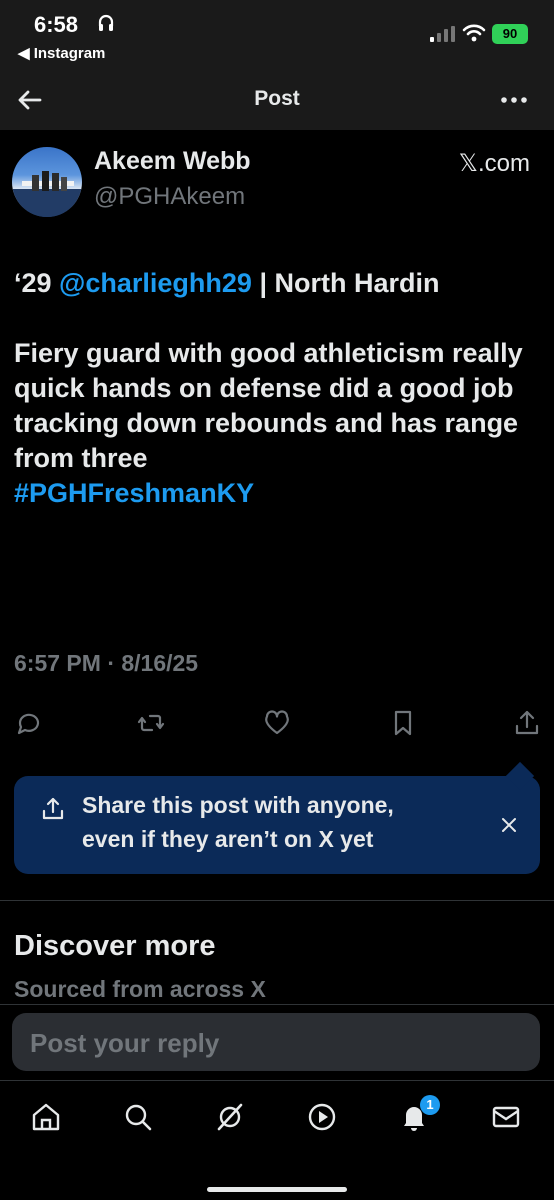 Image resolution: width=554 pixels, height=1200 pixels. What do you see at coordinates (403, 723) in the screenshot?
I see `bookmark-icon` at bounding box center [403, 723].